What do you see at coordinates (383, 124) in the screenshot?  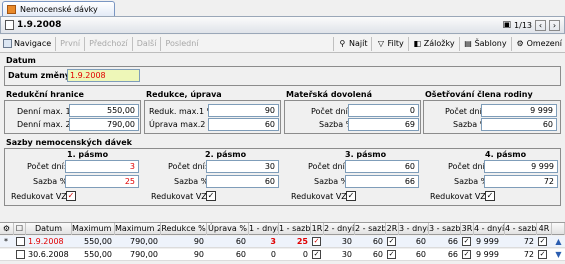 I see `materska-sazba-field: 69` at bounding box center [383, 124].